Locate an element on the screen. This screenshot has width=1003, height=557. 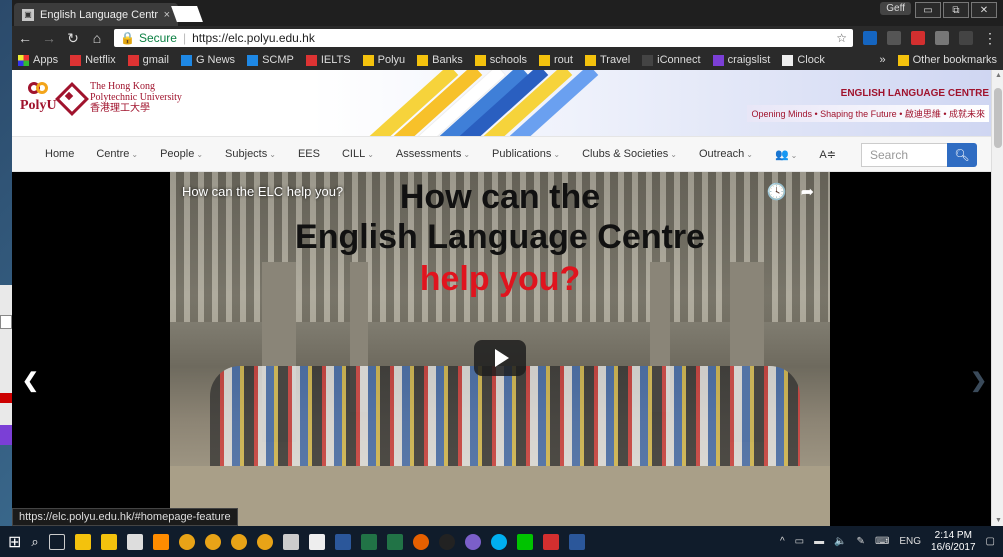
forward-icon: → is located at coordinates (49, 38).